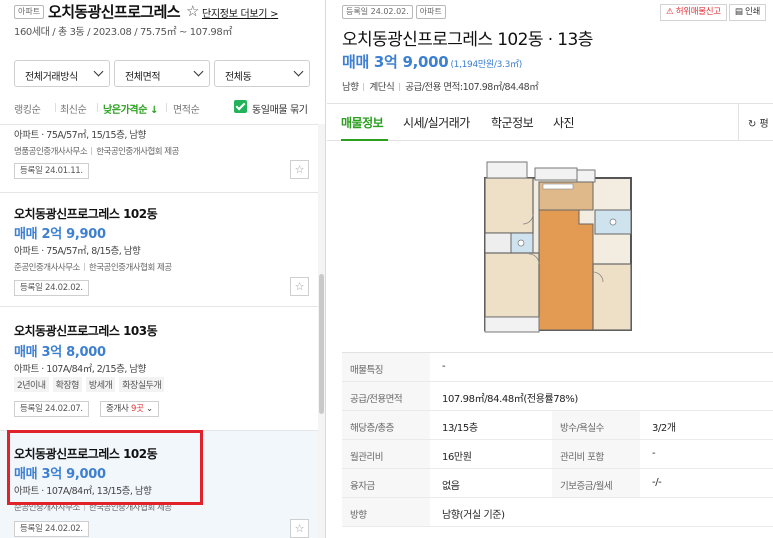 Image resolution: width=773 pixels, height=538 pixels. I want to click on detail-price: 매매 3억 9,000, so click(395, 62).